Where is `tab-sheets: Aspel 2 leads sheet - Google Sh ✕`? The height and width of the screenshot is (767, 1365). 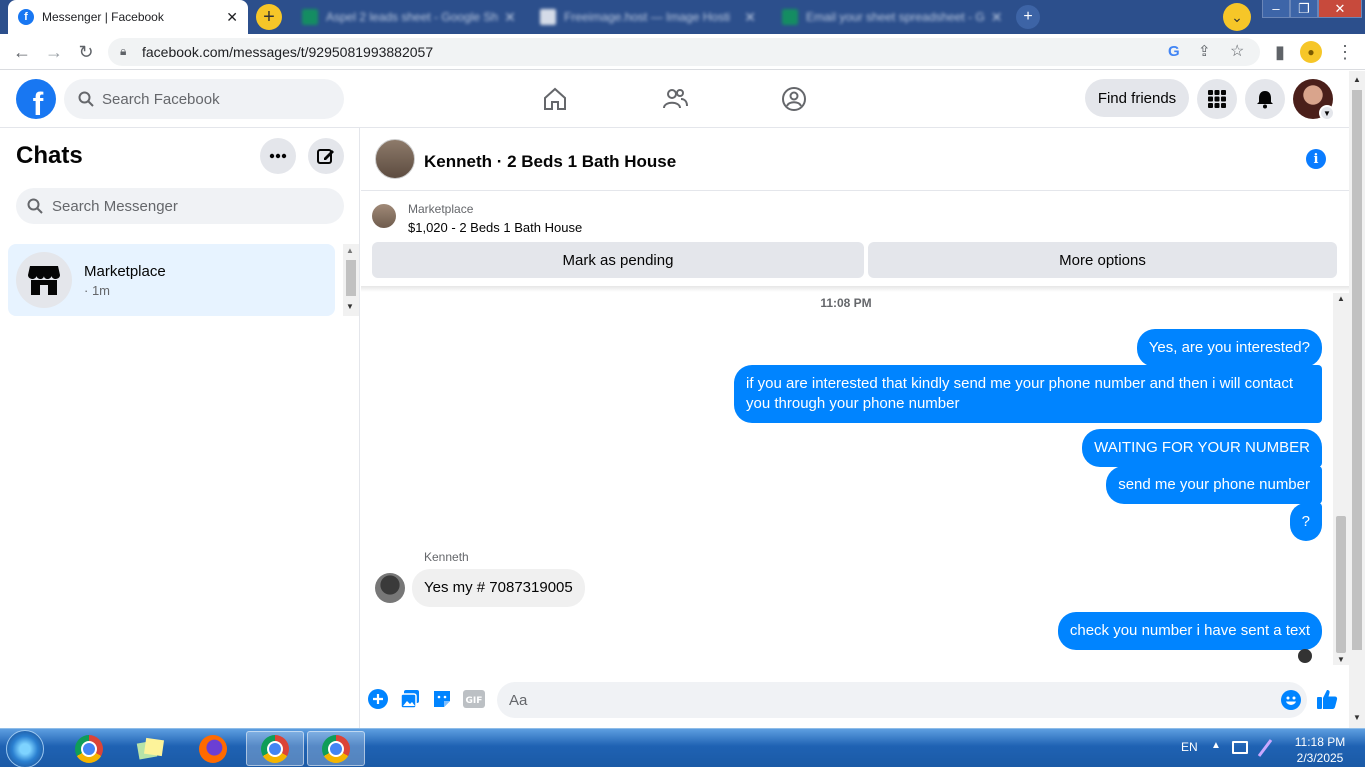
tab-sheets: Aspel 2 leads sheet - Google Sh ✕ is located at coordinates (408, 17).